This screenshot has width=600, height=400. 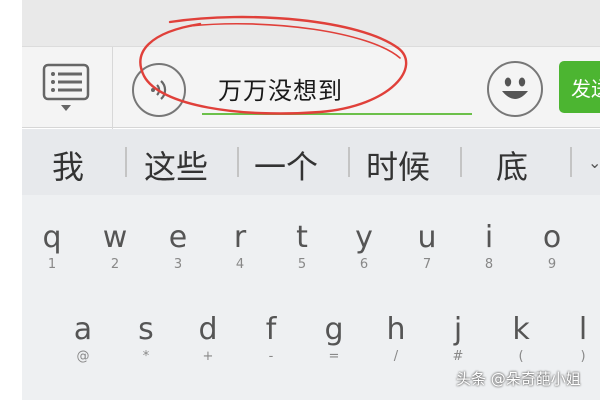 I want to click on key-j: j #, so click(x=458, y=339).